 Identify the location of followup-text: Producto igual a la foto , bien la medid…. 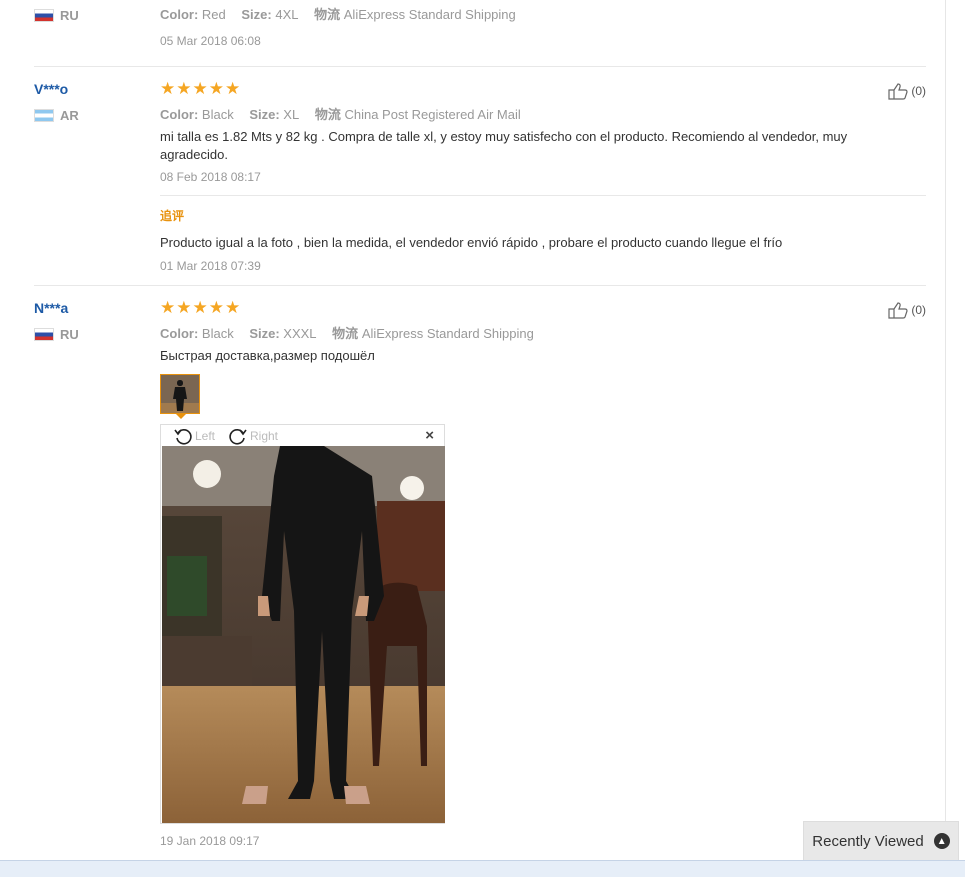
(471, 242).